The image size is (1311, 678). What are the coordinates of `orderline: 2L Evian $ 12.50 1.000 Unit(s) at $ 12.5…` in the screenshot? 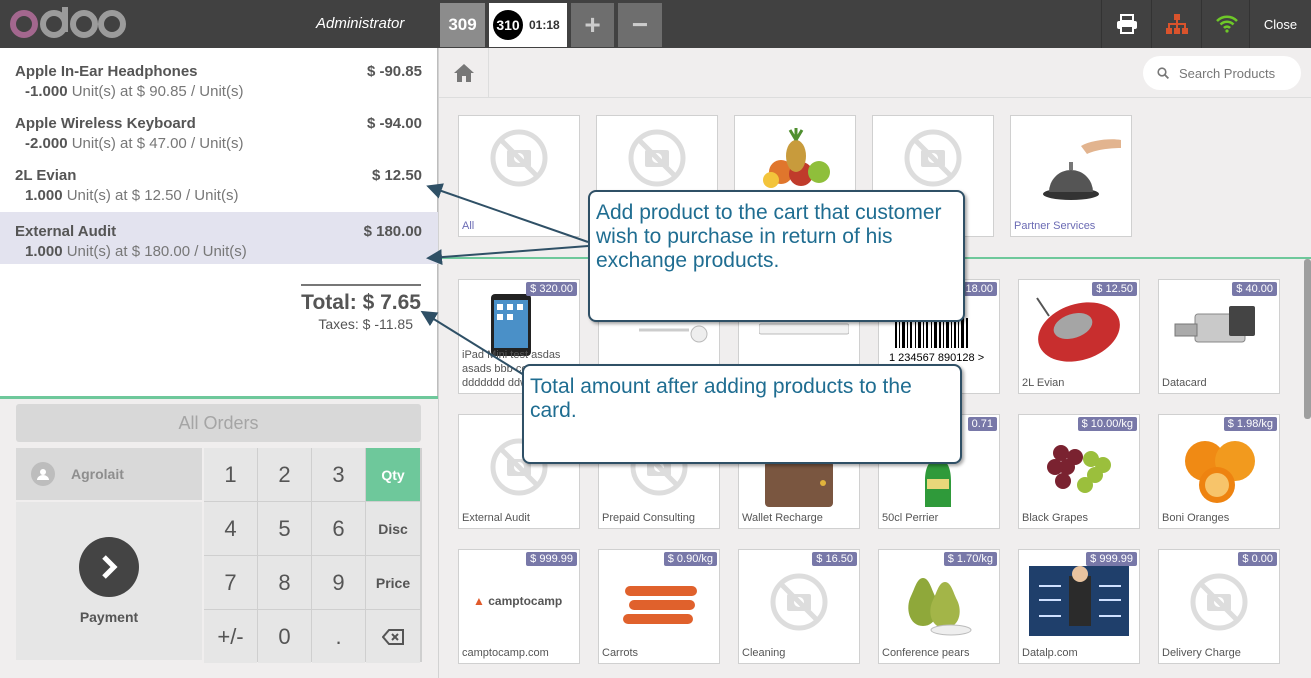 It's located at (219, 182).